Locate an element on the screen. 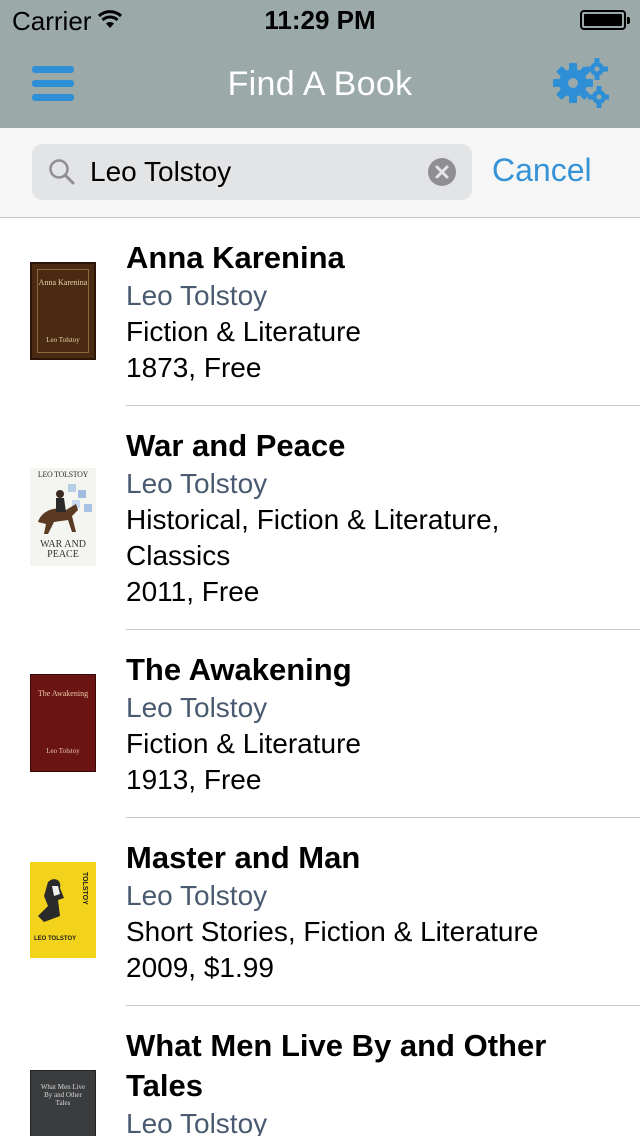  book-title-line: What Men Live By and Other is located at coordinates (336, 1045).